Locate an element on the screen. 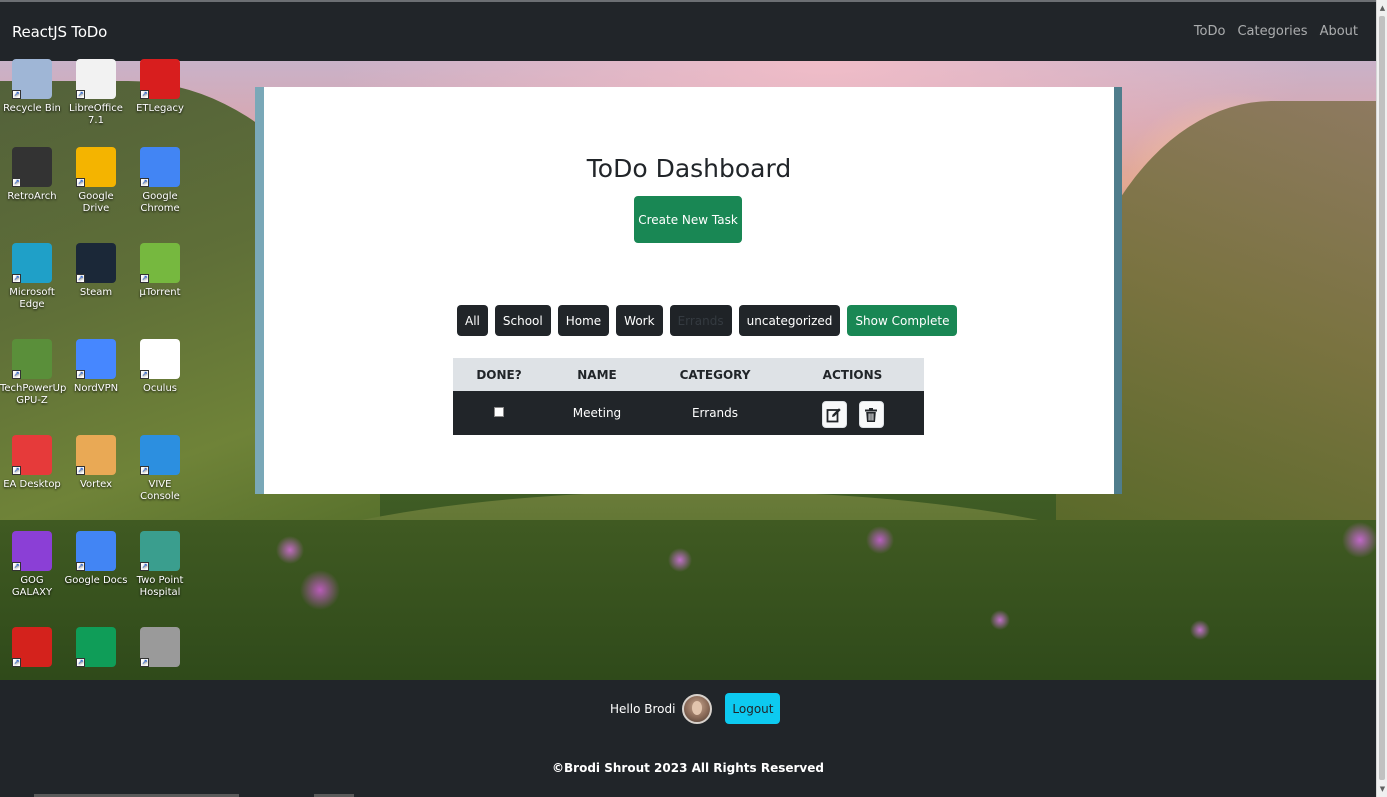 Image resolution: width=1387 pixels, height=797 pixels. desktop-shortcut-label: Microsoft Edge is located at coordinates (32, 298).